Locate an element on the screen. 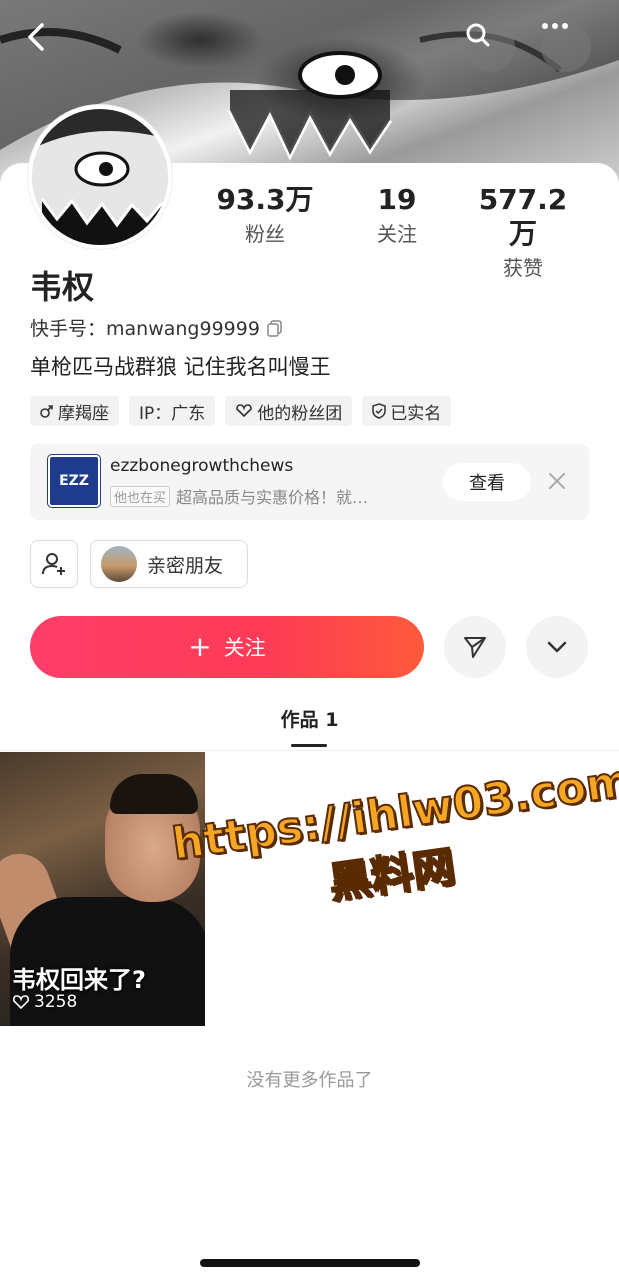  kuaishou-id: 快手号：manwang99999 is located at coordinates (157, 327).